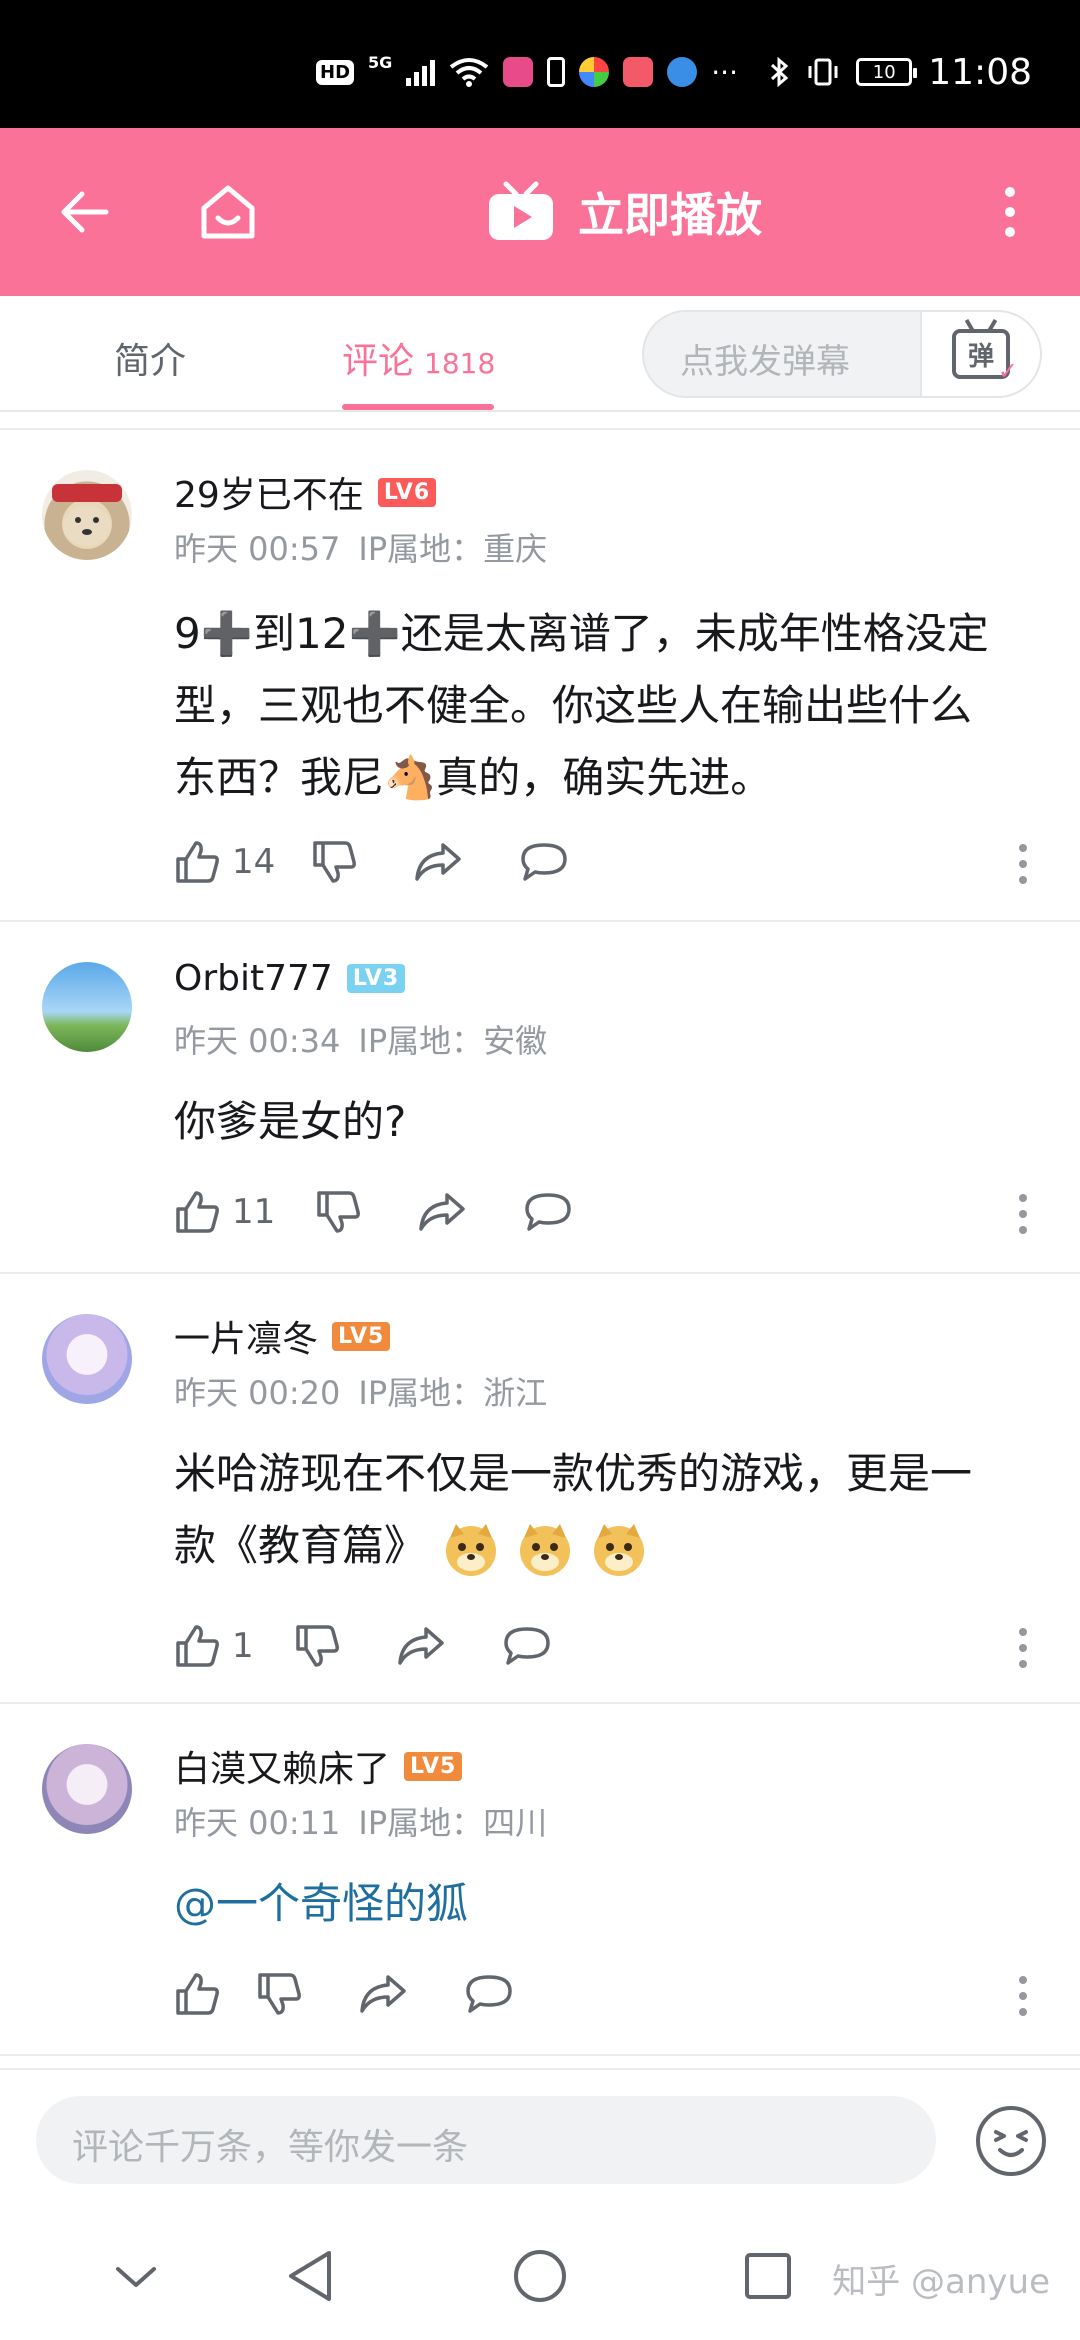 Image resolution: width=1080 pixels, height=2340 pixels. Describe the element at coordinates (682, 72) in the screenshot. I see `globe-app-icon` at that location.